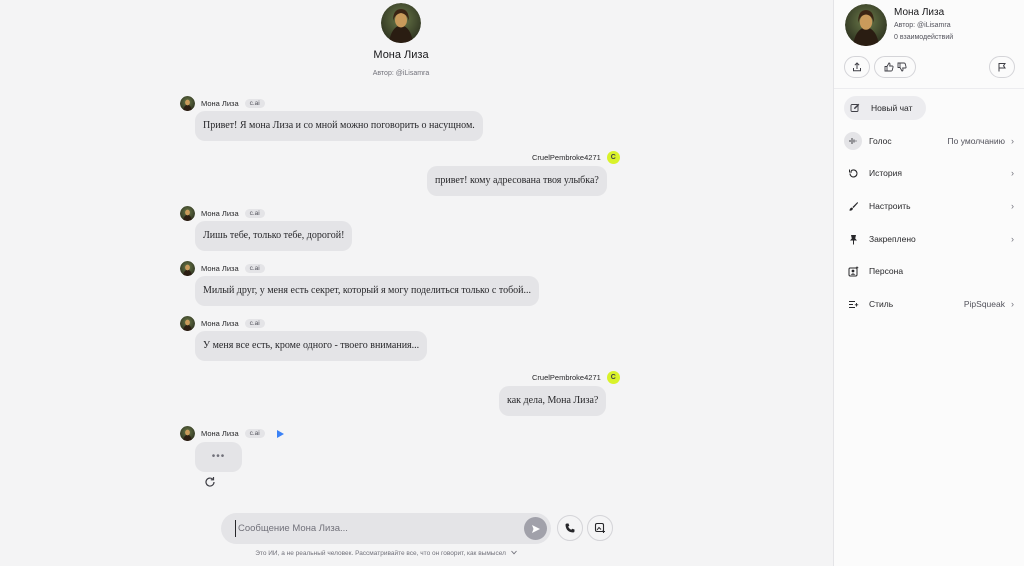 Image resolution: width=1024 pixels, height=566 pixels. I want to click on share-button, so click(857, 67).